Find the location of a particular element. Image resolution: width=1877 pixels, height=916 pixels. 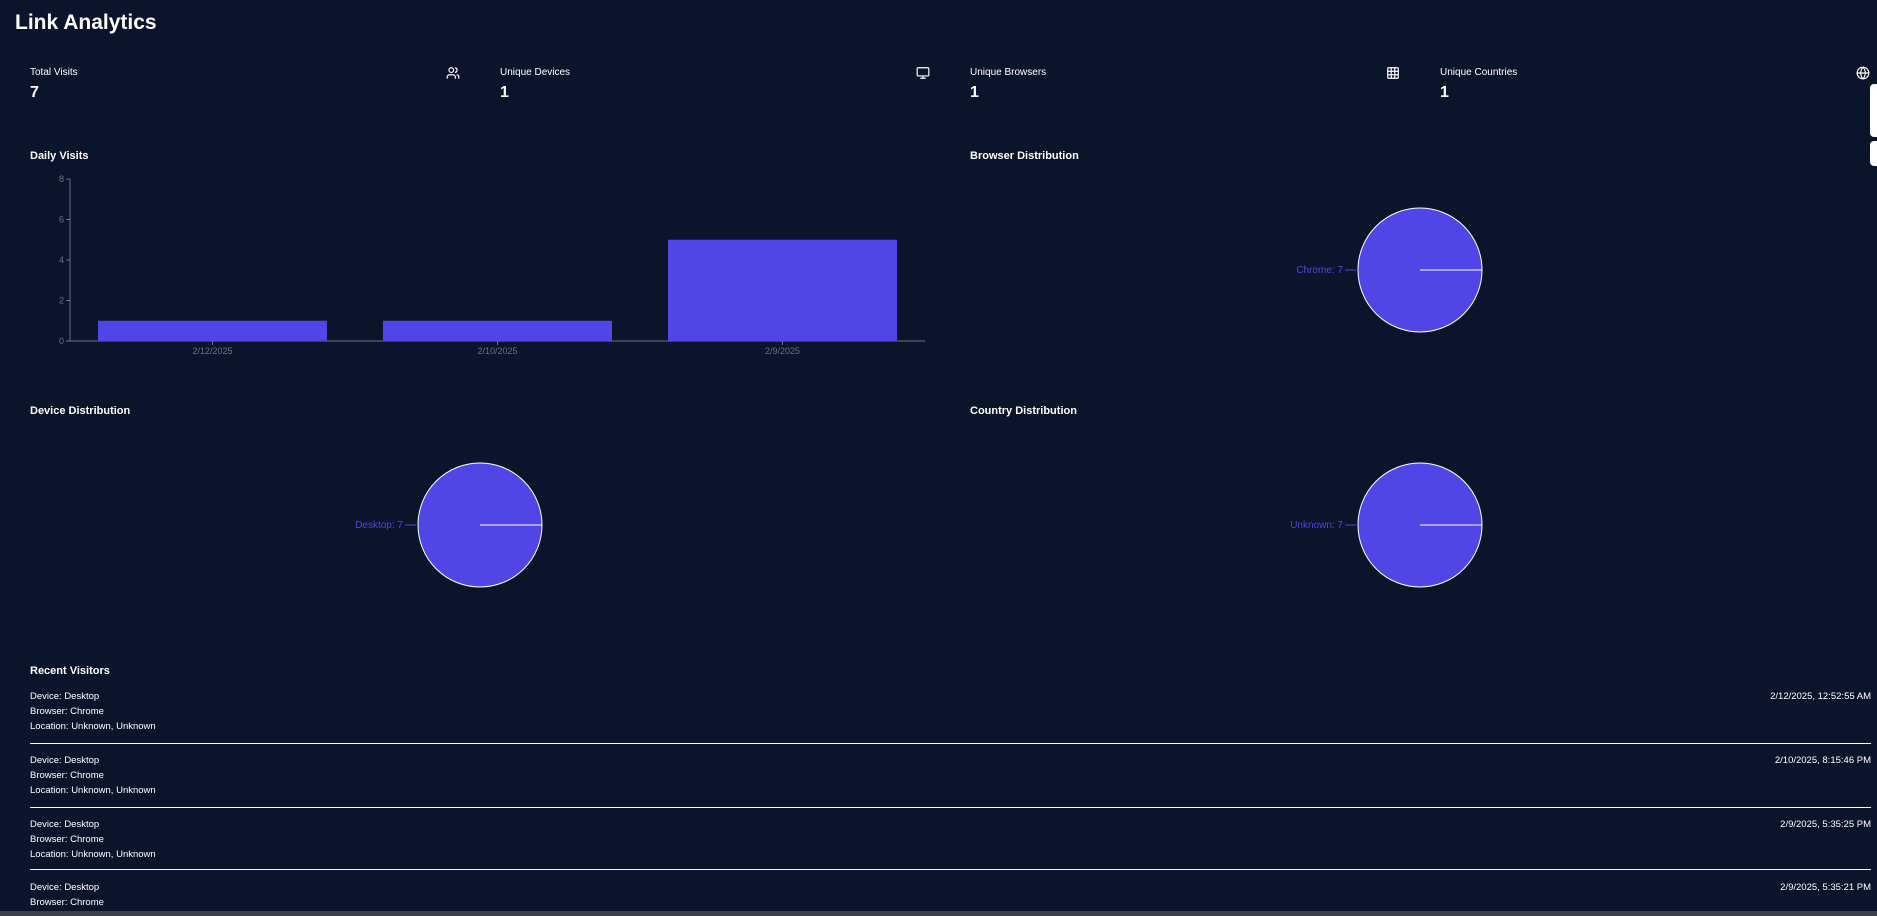

stat-label: Unique Countries is located at coordinates (1479, 72).